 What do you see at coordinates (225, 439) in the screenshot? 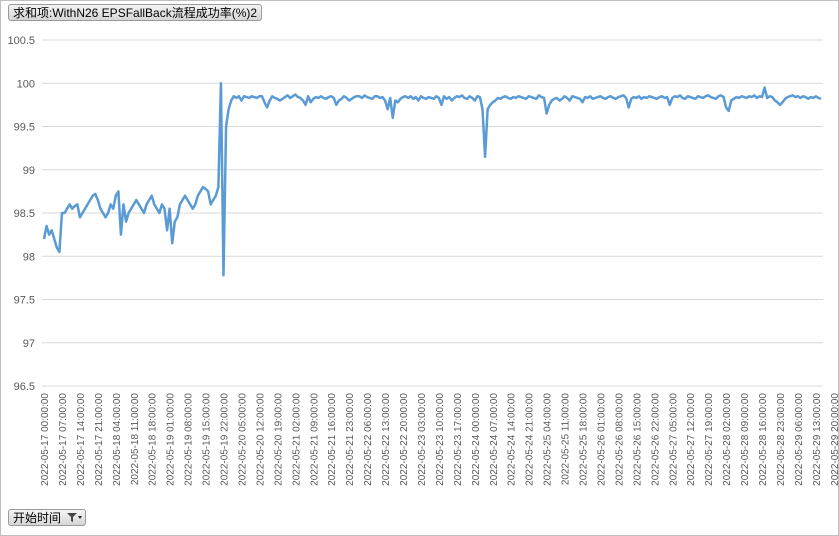
I see `x-tick-label: 2022-05-19 22:00:00` at bounding box center [225, 439].